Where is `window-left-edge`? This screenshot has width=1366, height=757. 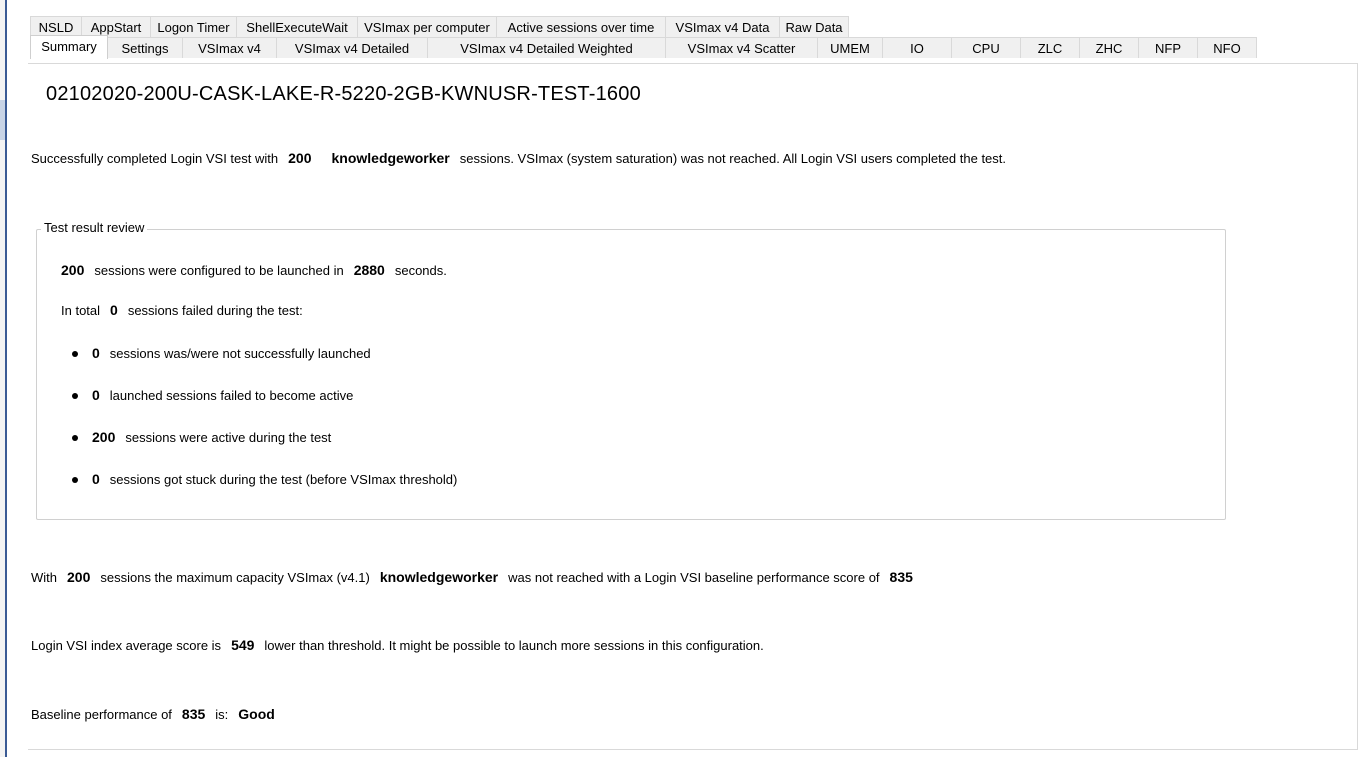 window-left-edge is located at coordinates (3, 378).